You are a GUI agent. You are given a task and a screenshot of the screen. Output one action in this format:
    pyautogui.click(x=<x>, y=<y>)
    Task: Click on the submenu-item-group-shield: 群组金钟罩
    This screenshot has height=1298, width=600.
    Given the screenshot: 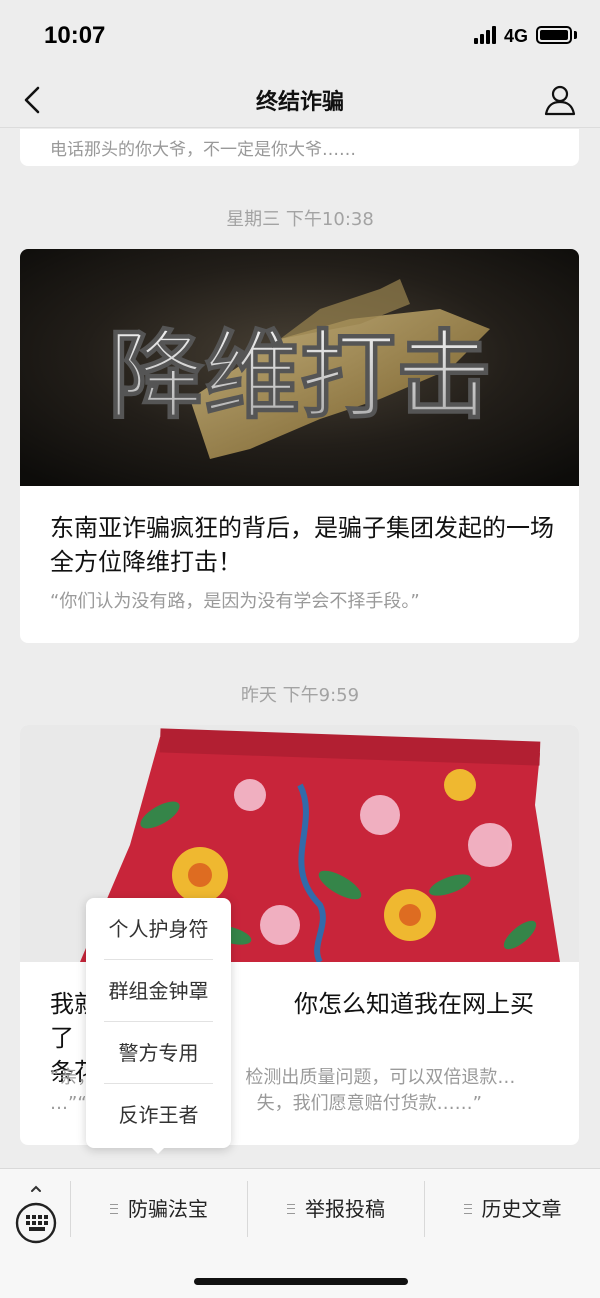 What is the action you would take?
    pyautogui.click(x=158, y=991)
    